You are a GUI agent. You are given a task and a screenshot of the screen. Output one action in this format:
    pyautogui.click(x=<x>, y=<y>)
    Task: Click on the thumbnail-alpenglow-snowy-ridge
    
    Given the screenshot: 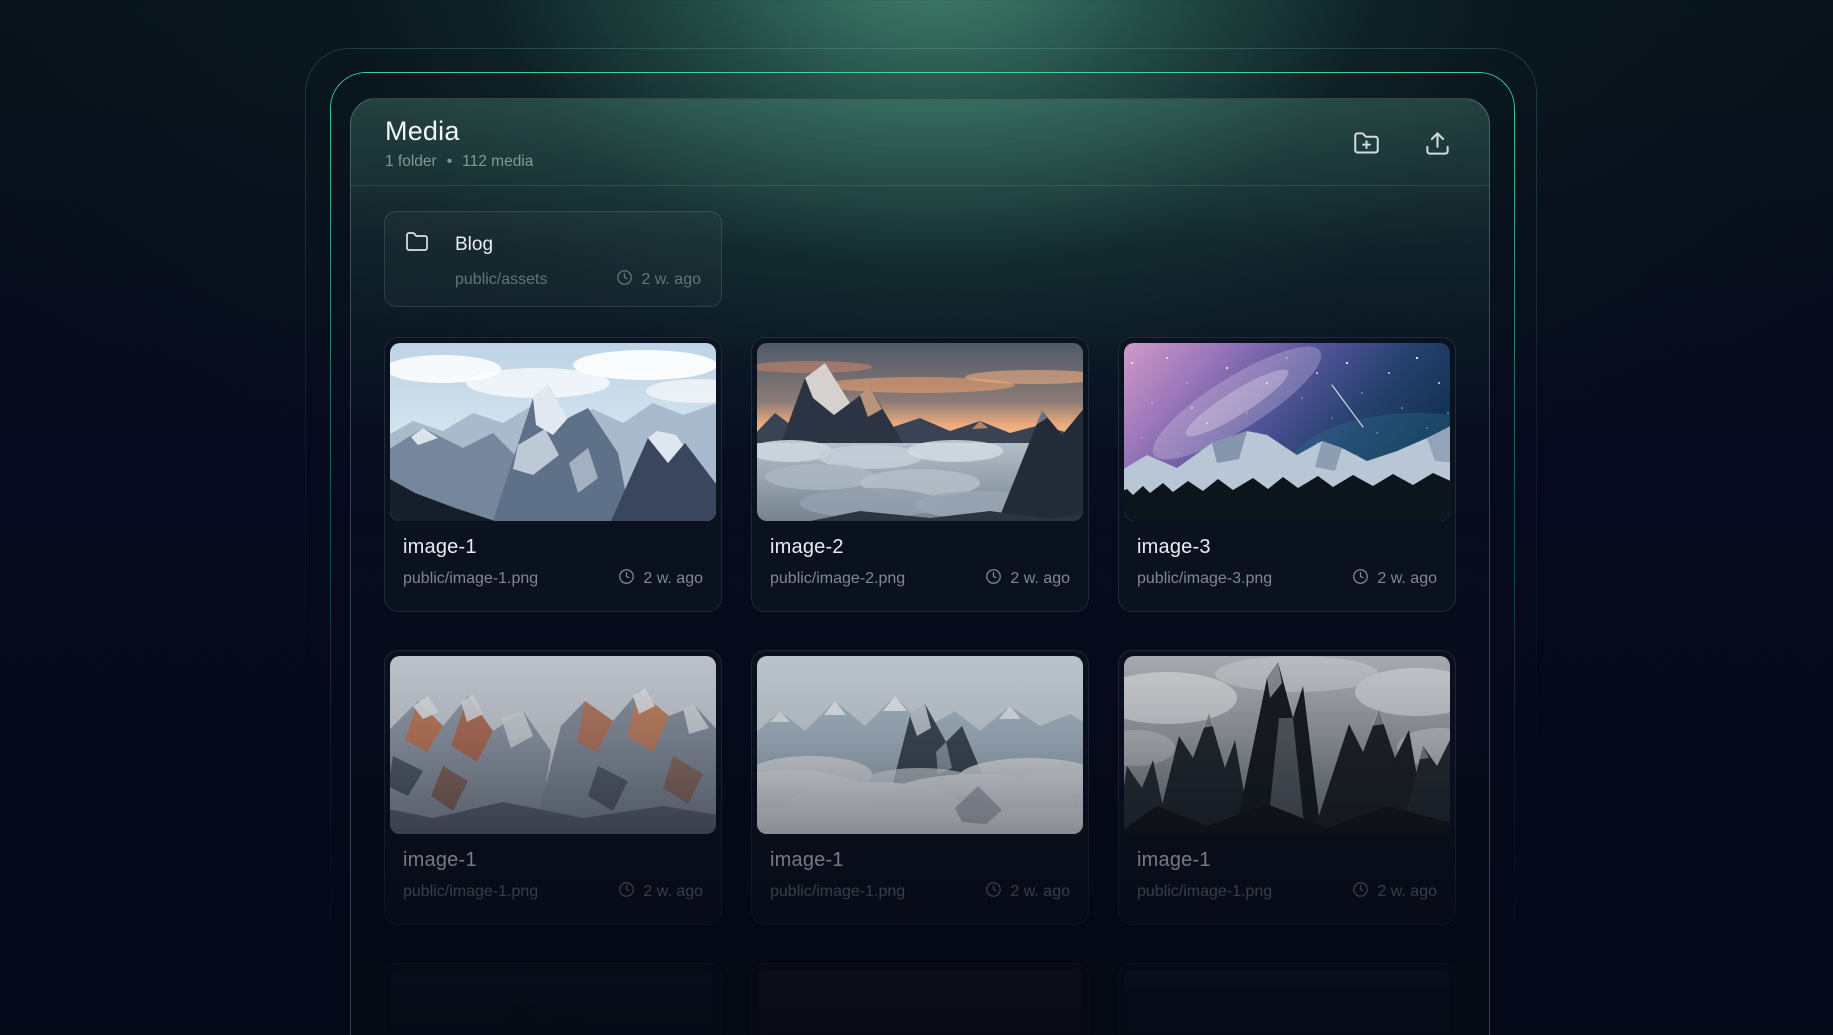 What is the action you would take?
    pyautogui.click(x=553, y=745)
    